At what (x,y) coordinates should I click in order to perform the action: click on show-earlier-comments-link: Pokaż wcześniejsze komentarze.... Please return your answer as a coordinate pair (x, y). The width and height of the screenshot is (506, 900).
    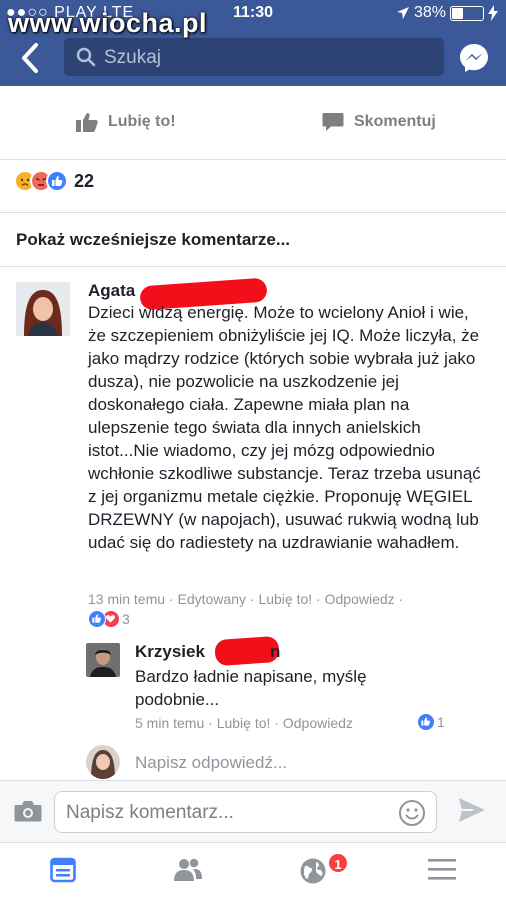
    Looking at the image, I should click on (153, 240).